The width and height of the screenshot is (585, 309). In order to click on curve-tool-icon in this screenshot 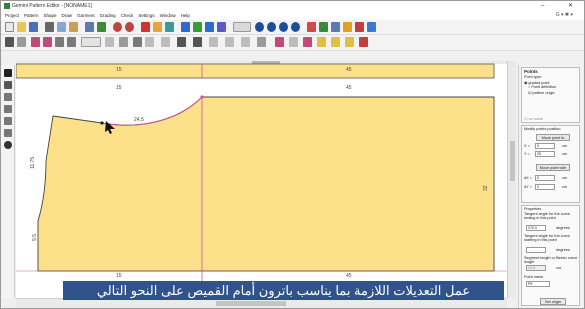, I will do `click(47, 42)`.